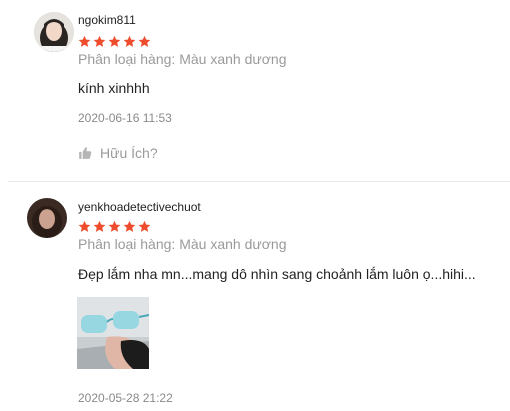 The image size is (510, 411). I want to click on glasses-photo-icon, so click(113, 333).